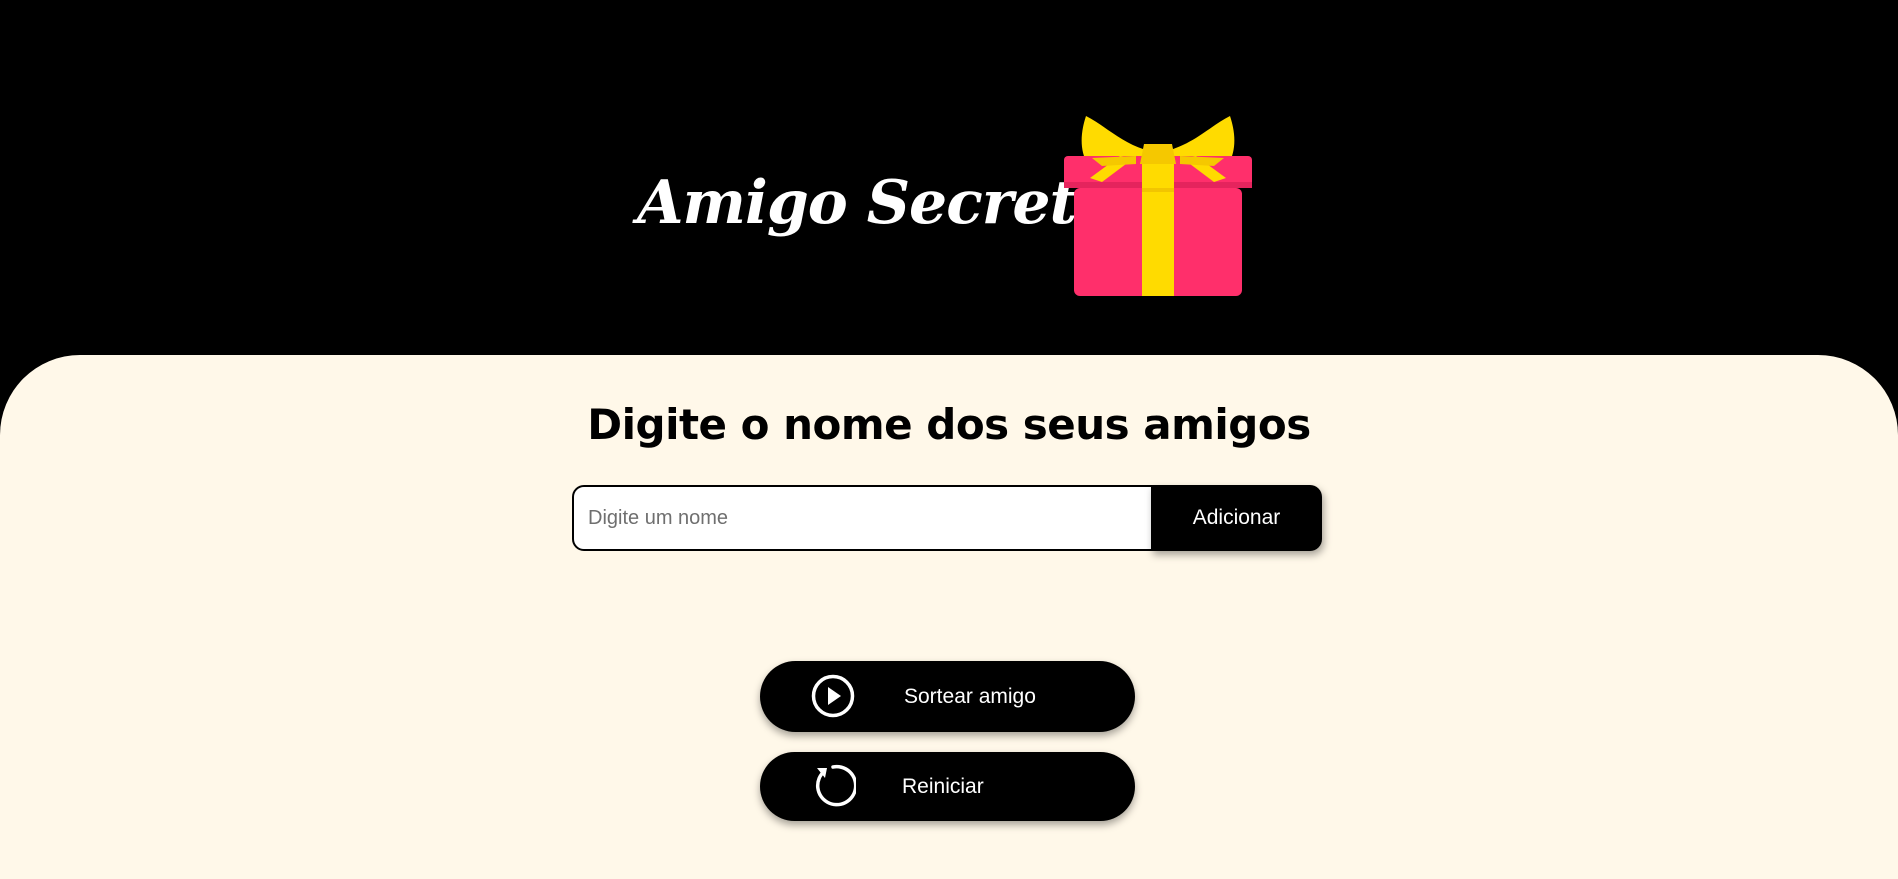 This screenshot has width=1898, height=879. What do you see at coordinates (1158, 206) in the screenshot?
I see `gift-icon` at bounding box center [1158, 206].